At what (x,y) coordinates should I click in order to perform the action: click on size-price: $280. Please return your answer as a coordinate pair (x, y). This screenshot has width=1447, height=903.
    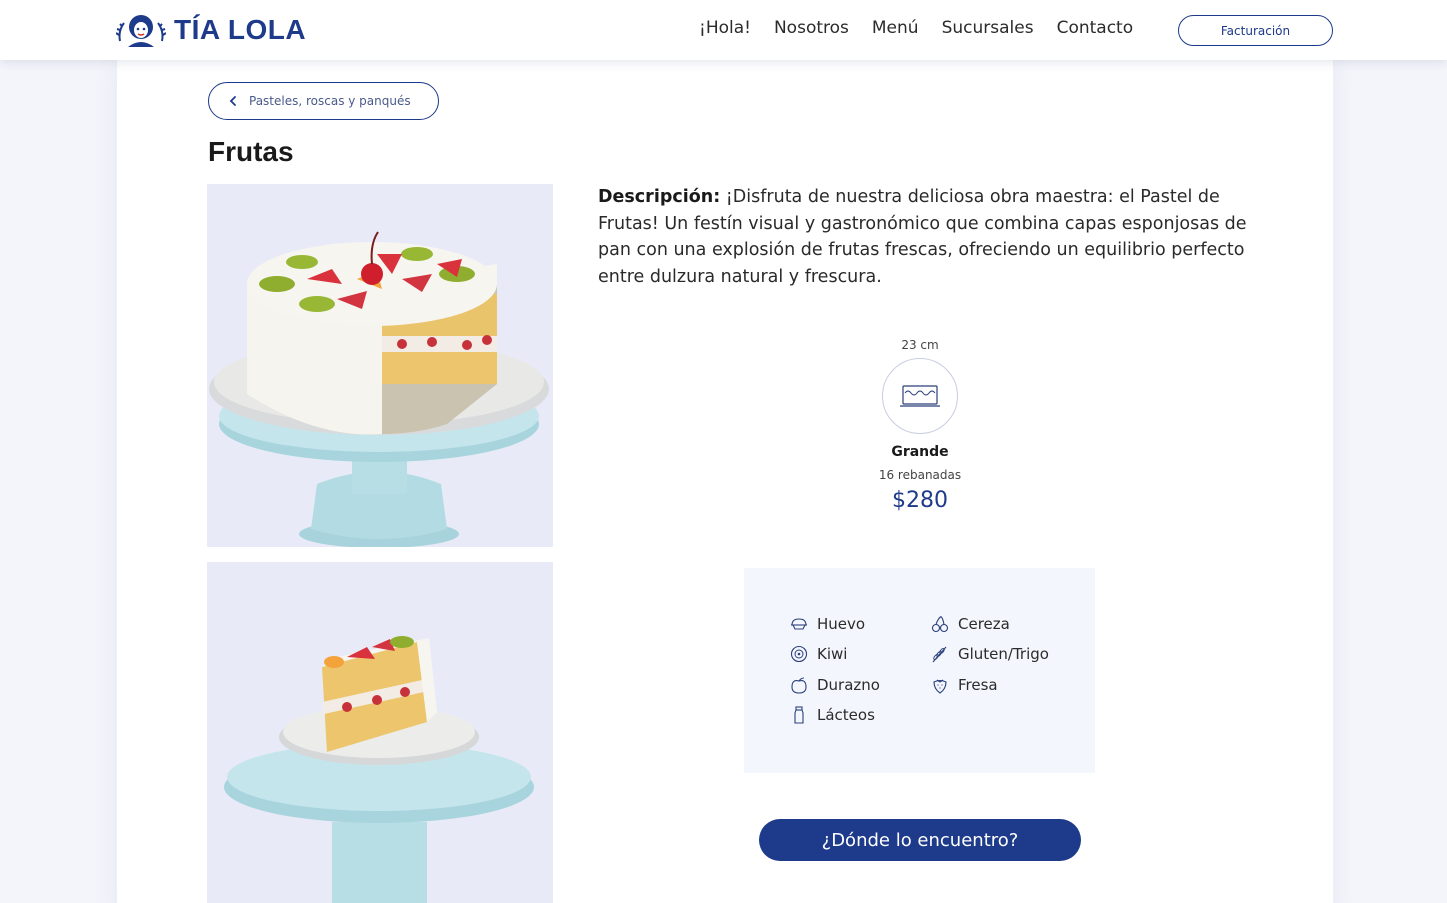
    Looking at the image, I should click on (920, 500).